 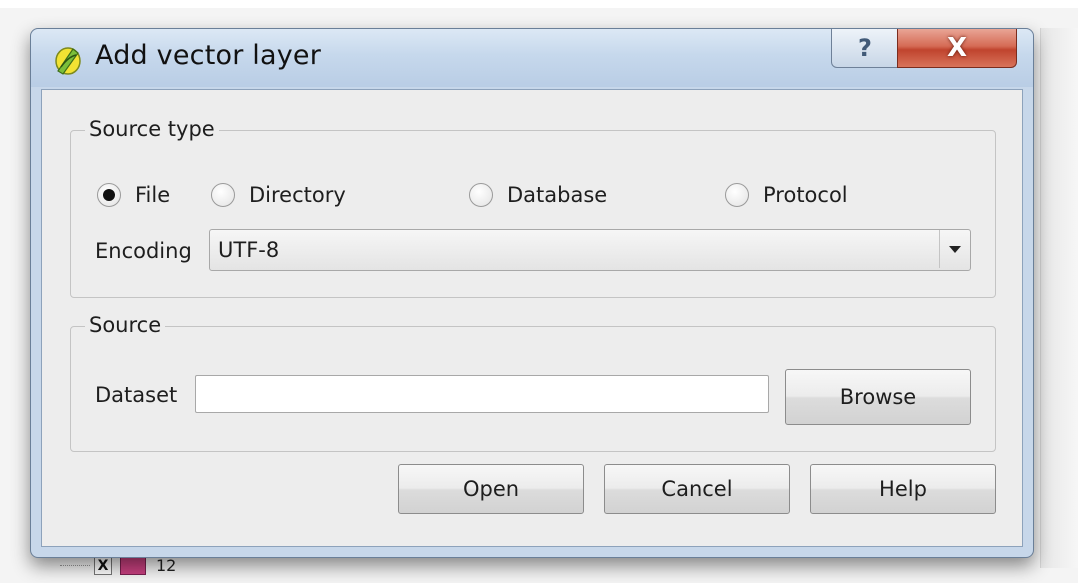 What do you see at coordinates (491, 489) in the screenshot?
I see `open-button: Open` at bounding box center [491, 489].